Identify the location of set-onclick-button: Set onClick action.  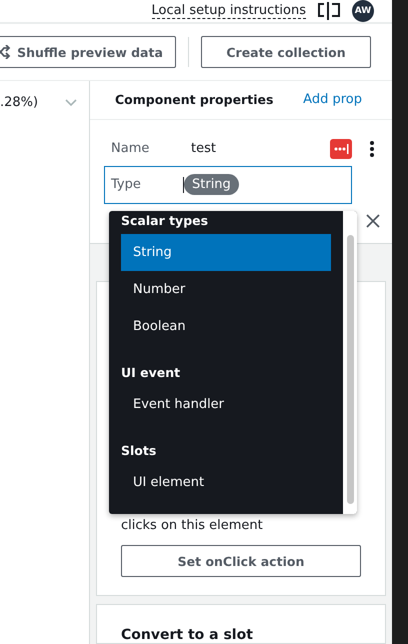
(241, 561).